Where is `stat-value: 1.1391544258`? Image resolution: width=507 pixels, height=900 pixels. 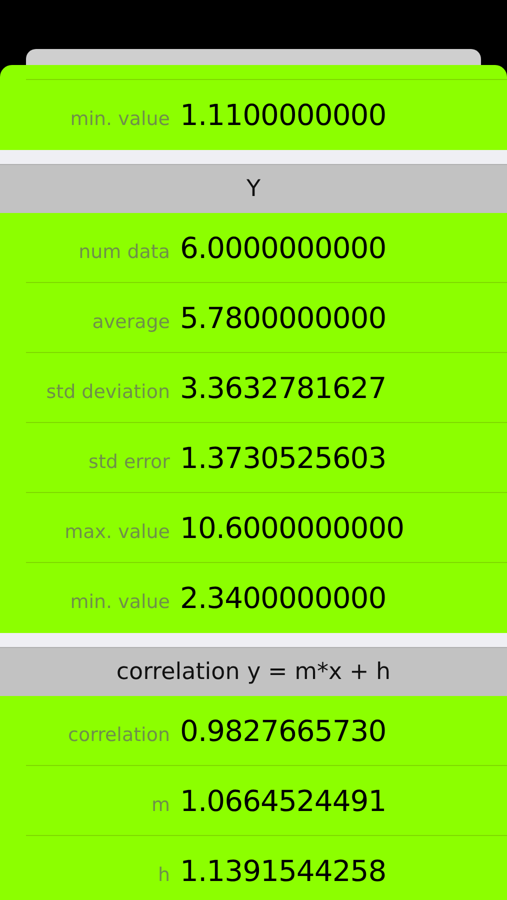 stat-value: 1.1391544258 is located at coordinates (283, 871).